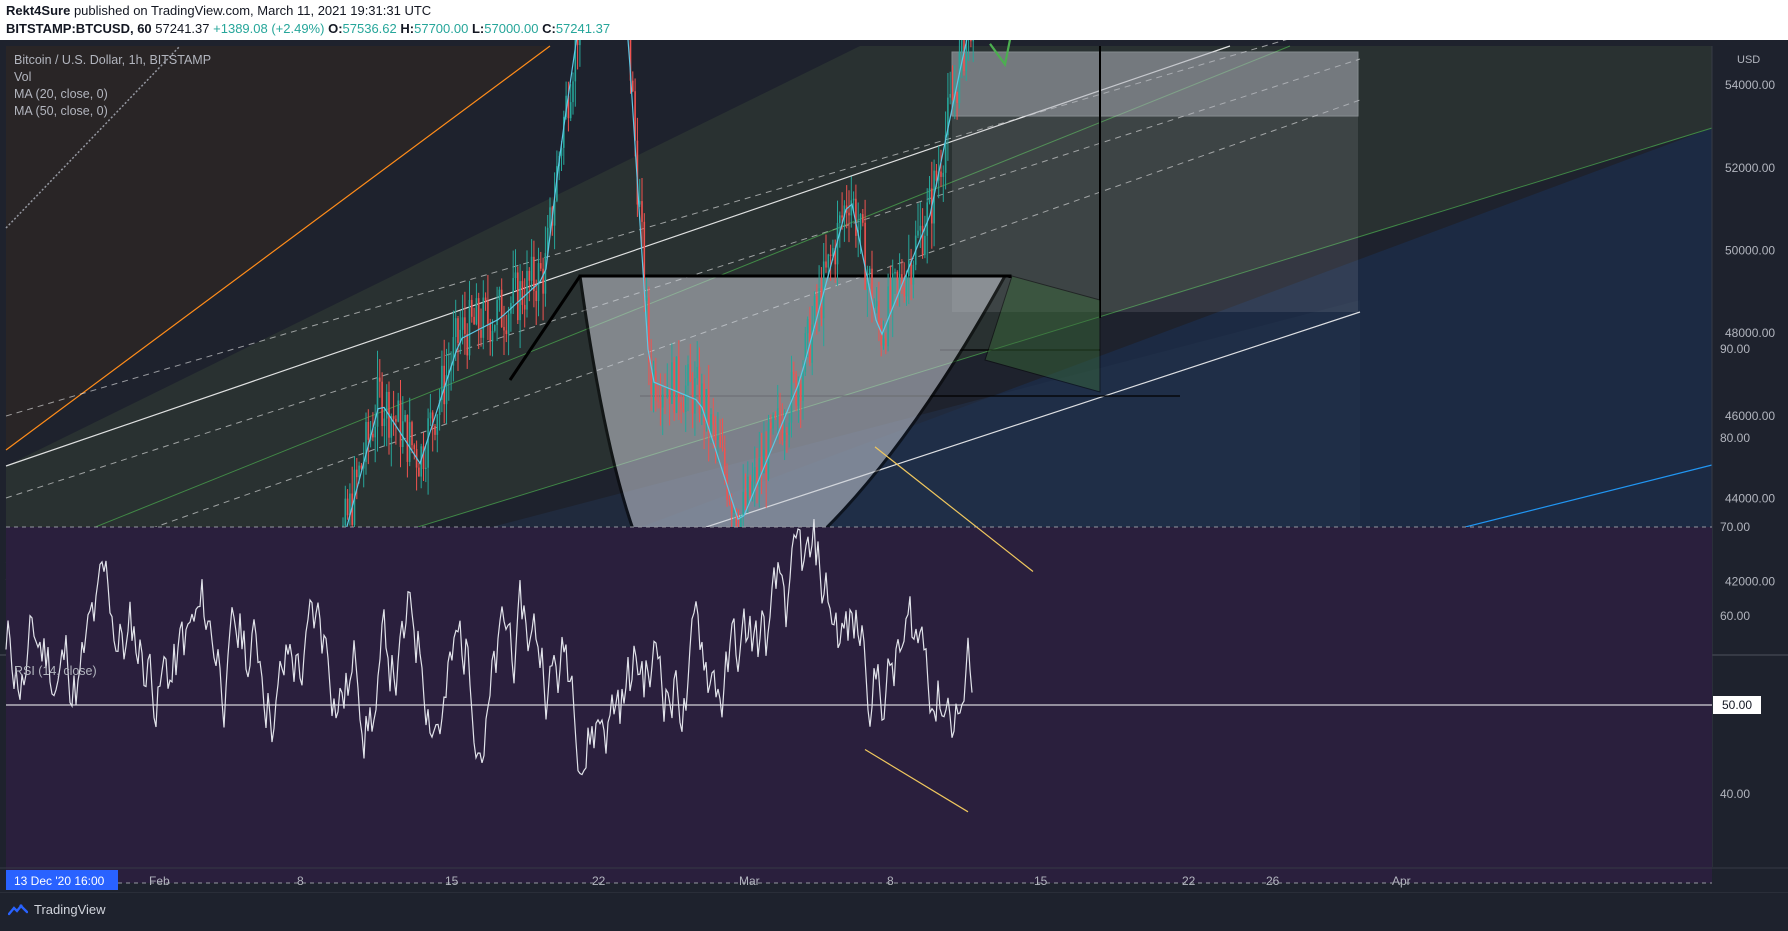  What do you see at coordinates (894, 911) in the screenshot?
I see `footer-bar: TradingView` at bounding box center [894, 911].